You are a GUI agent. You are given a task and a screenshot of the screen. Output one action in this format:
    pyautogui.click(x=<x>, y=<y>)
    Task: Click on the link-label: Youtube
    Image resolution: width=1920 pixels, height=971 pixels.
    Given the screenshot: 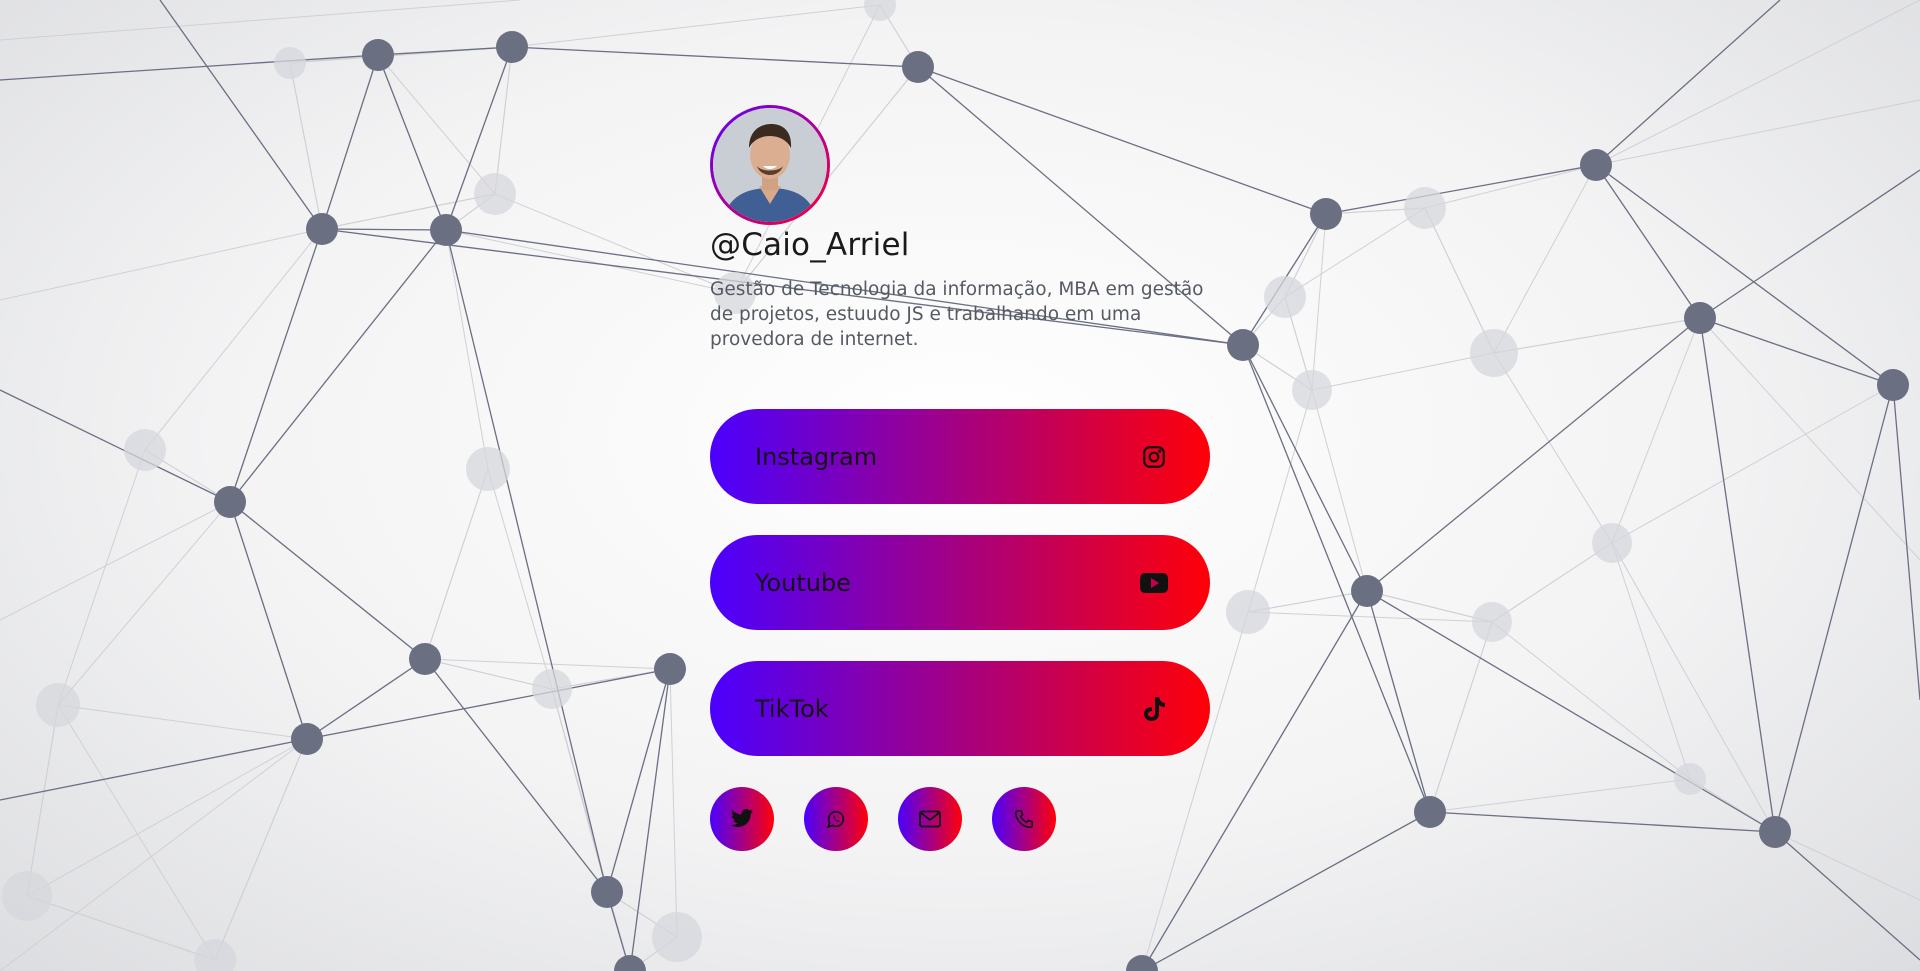 What is the action you would take?
    pyautogui.click(x=803, y=582)
    